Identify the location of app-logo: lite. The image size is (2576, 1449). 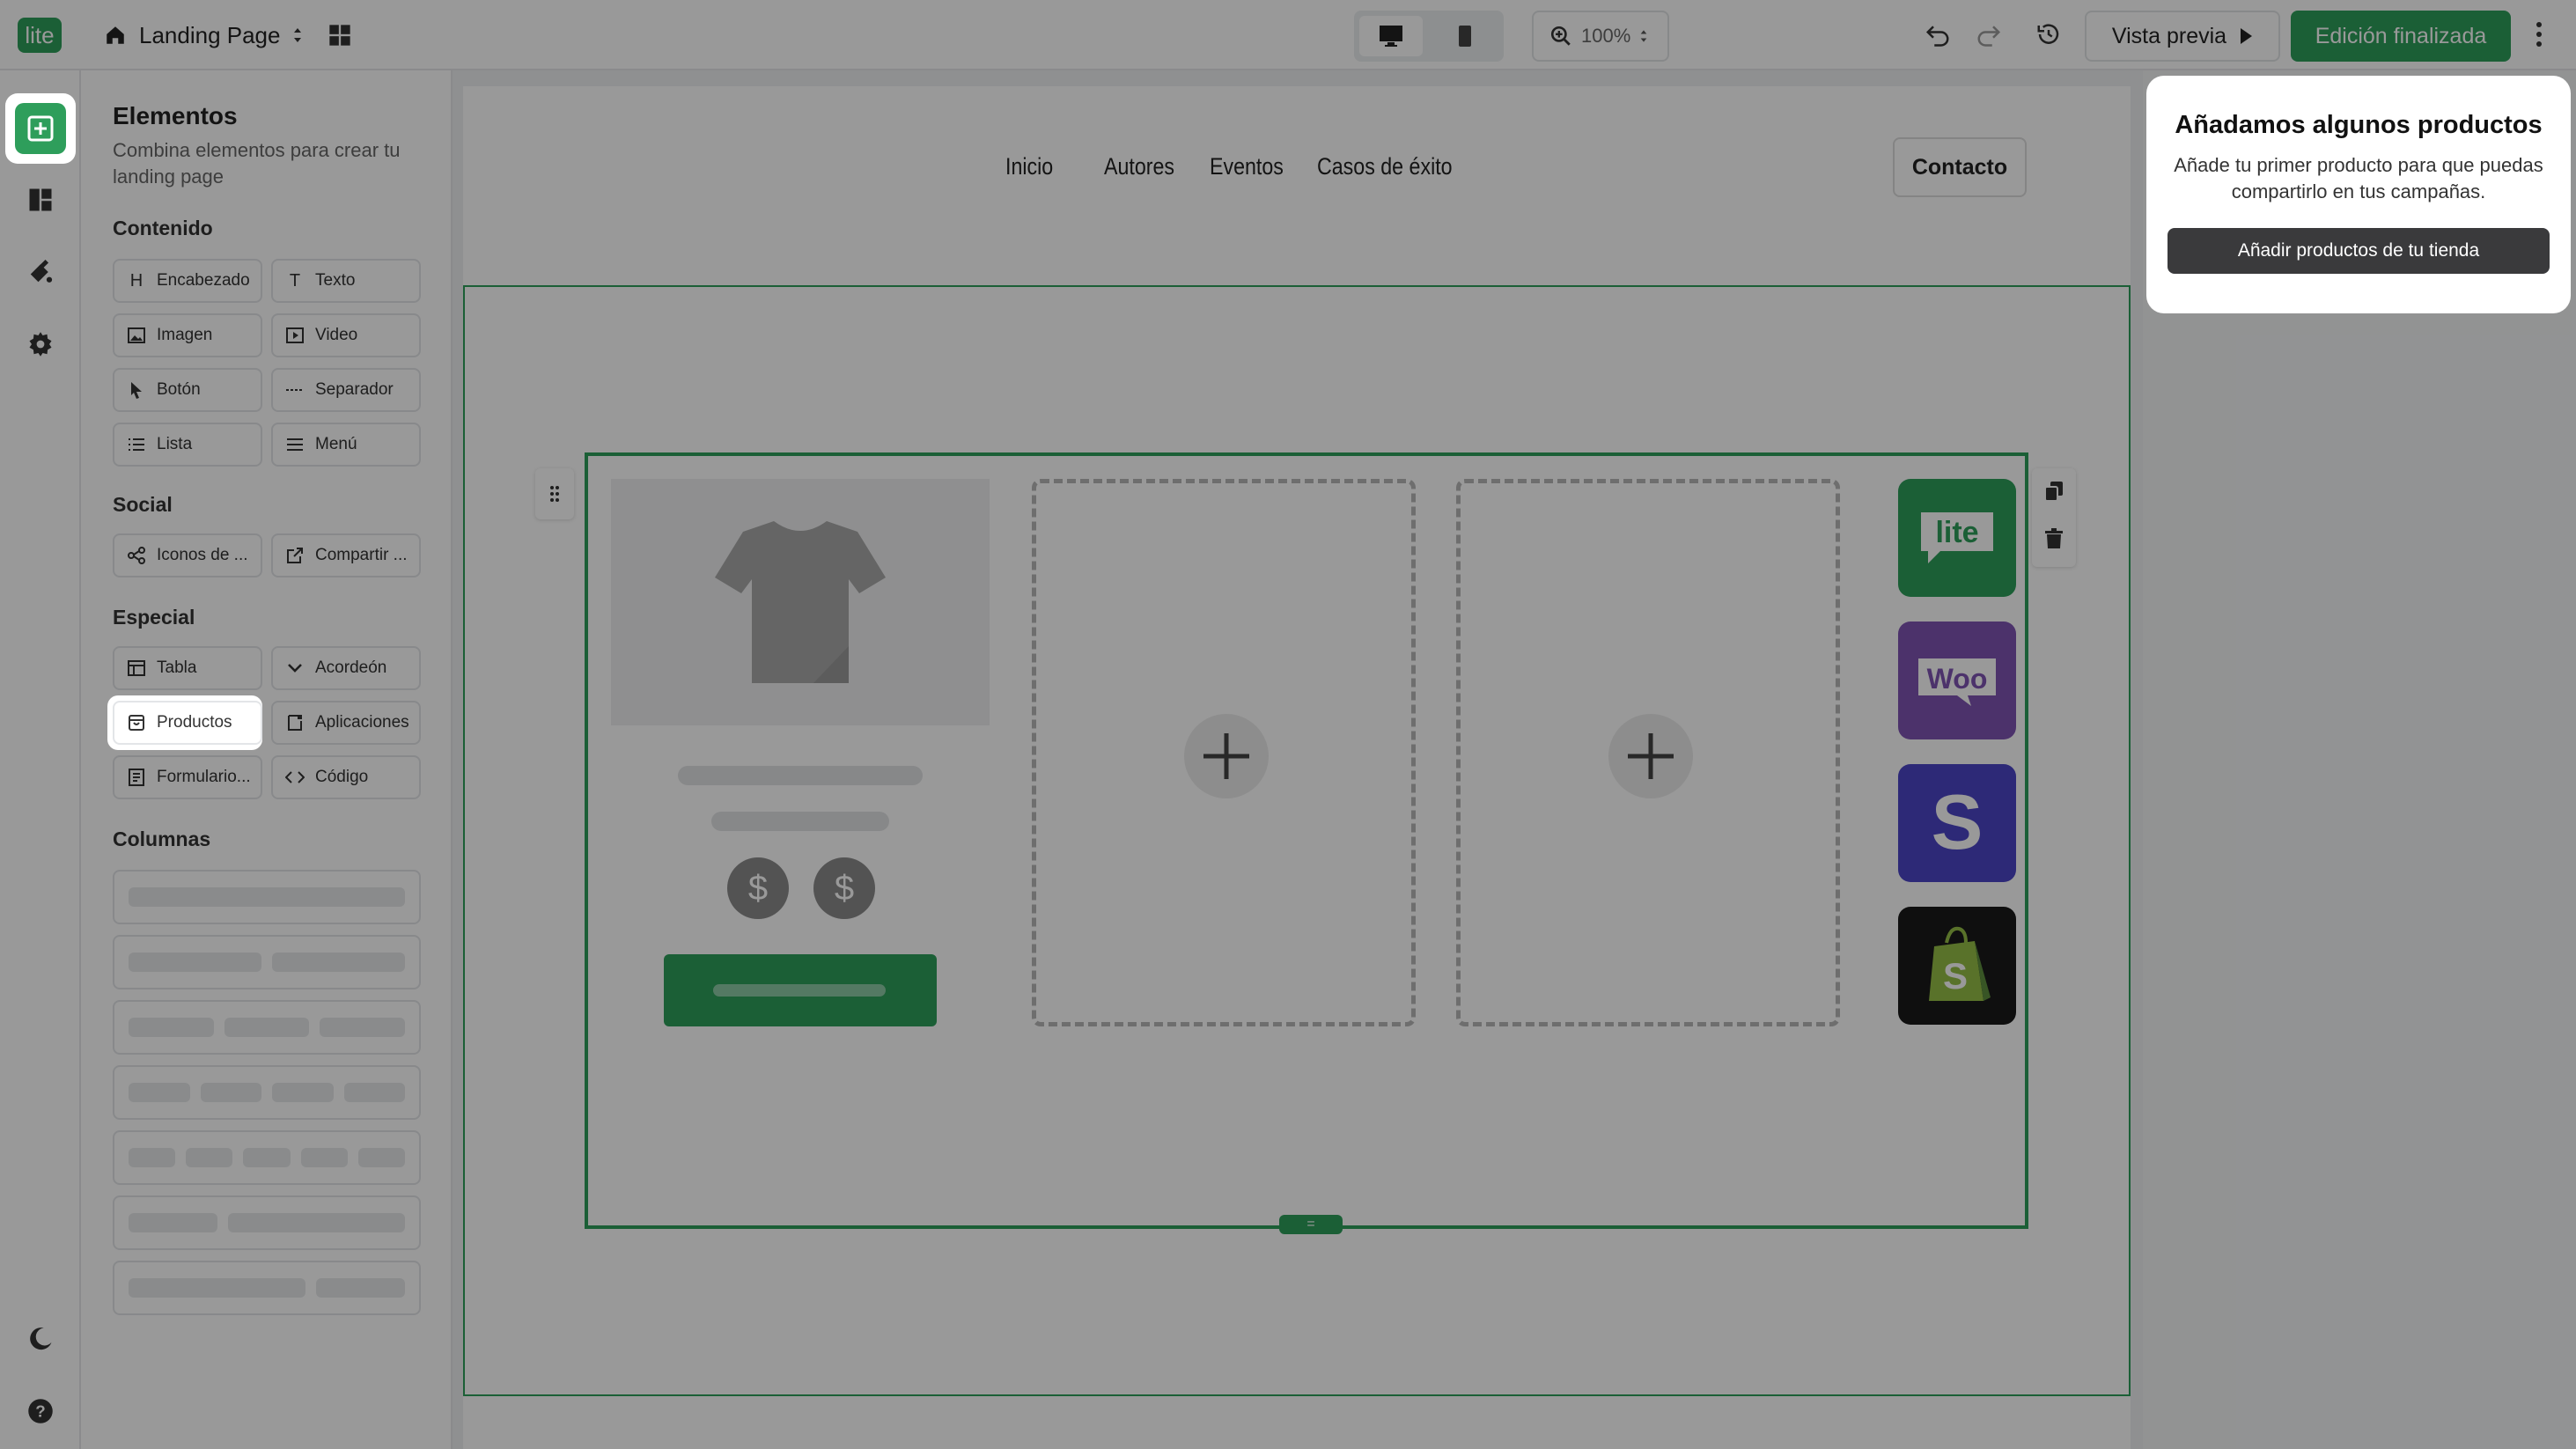
(40, 35).